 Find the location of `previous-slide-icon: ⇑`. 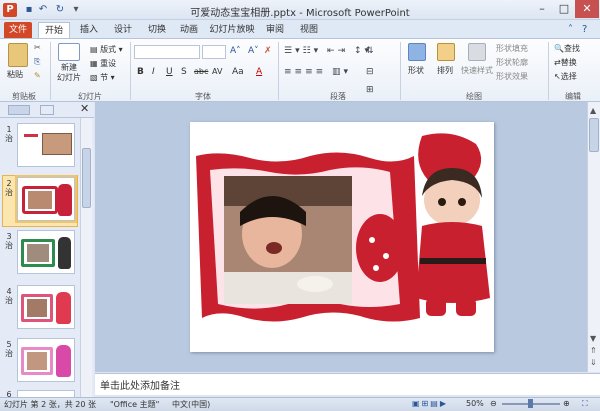

previous-slide-icon: ⇑ is located at coordinates (593, 350).